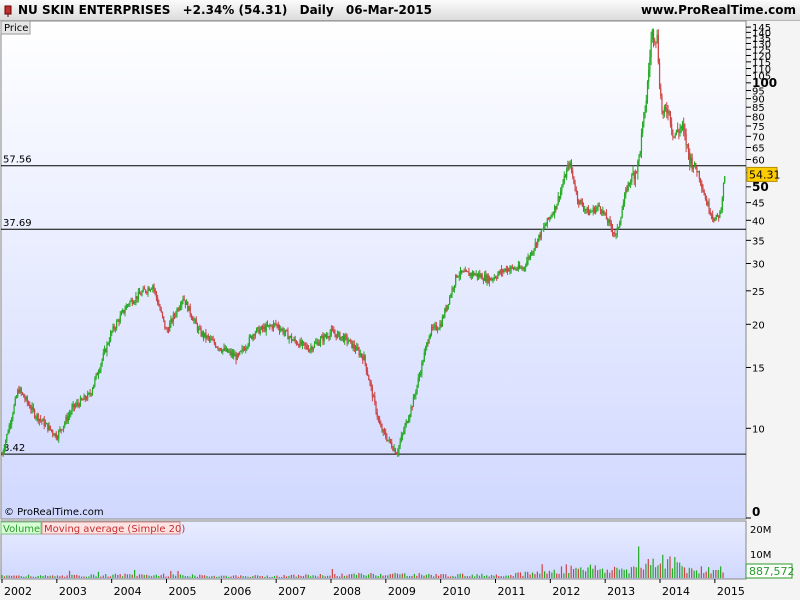 The width and height of the screenshot is (800, 600). What do you see at coordinates (621, 591) in the screenshot?
I see `x-tick-label: 2013` at bounding box center [621, 591].